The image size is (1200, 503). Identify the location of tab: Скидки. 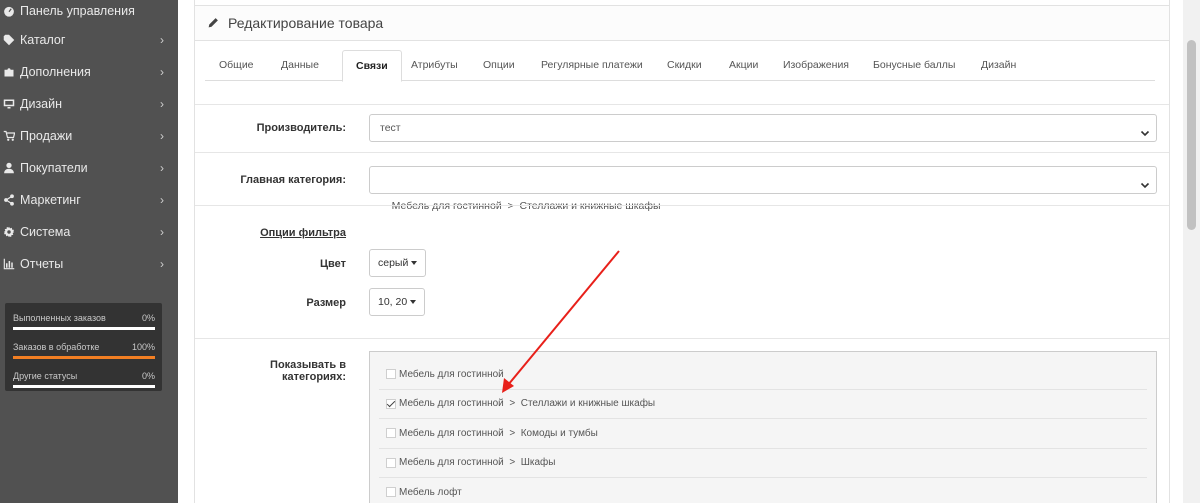
(684, 65).